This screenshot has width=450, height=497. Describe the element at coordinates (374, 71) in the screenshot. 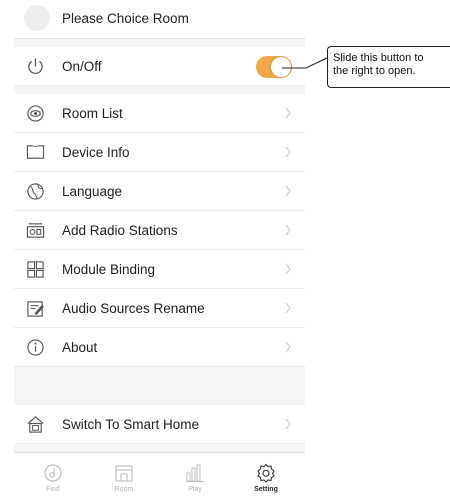

I see `callout-line-2: the right to open.` at that location.